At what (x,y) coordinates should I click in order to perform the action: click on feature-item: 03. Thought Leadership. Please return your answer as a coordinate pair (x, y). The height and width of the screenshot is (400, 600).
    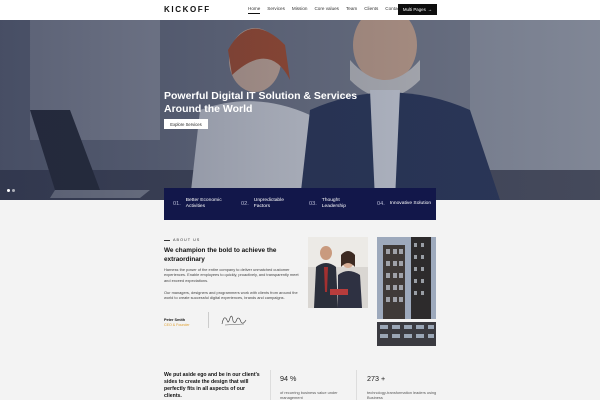
    Looking at the image, I should click on (334, 204).